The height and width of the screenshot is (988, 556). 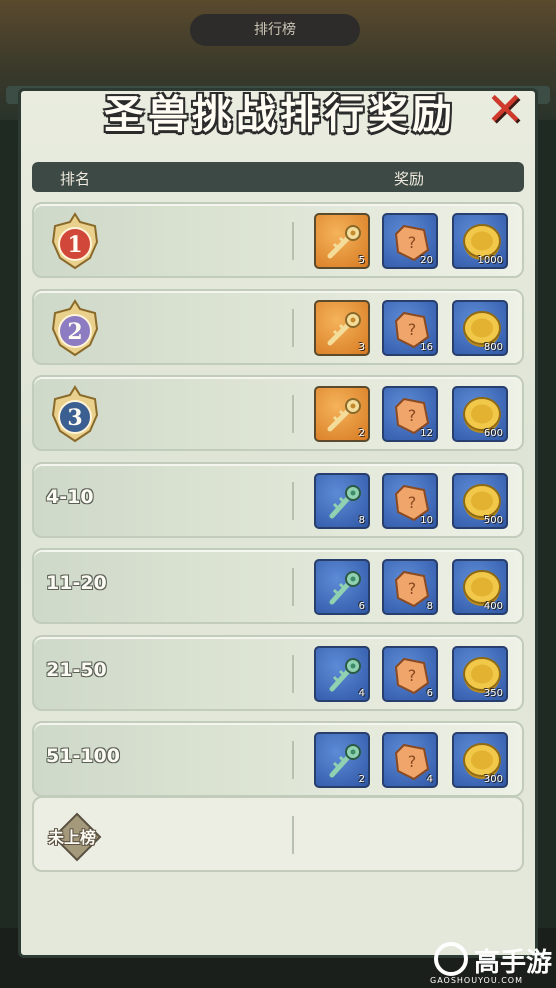 What do you see at coordinates (493, 433) in the screenshot?
I see `reward-count: 600` at bounding box center [493, 433].